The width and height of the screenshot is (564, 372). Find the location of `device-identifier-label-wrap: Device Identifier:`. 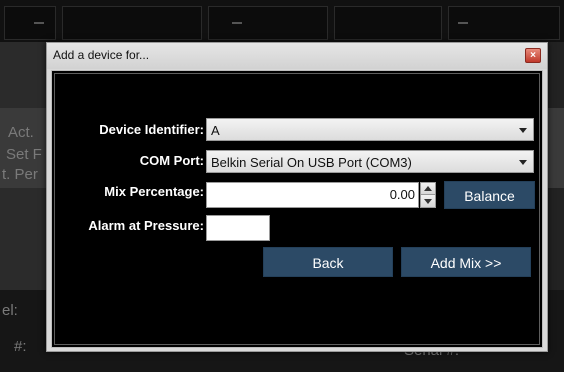

device-identifier-label-wrap: Device Identifier: is located at coordinates (129, 131).